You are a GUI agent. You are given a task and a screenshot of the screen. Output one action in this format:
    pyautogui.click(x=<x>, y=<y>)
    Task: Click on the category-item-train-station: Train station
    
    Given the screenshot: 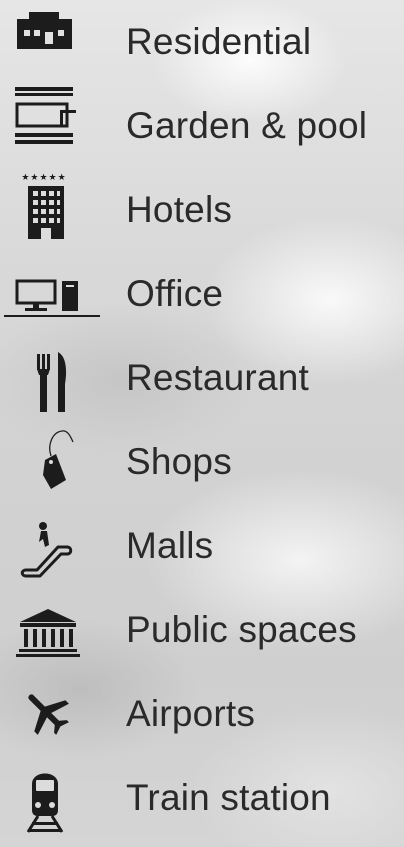 What is the action you would take?
    pyautogui.click(x=202, y=798)
    